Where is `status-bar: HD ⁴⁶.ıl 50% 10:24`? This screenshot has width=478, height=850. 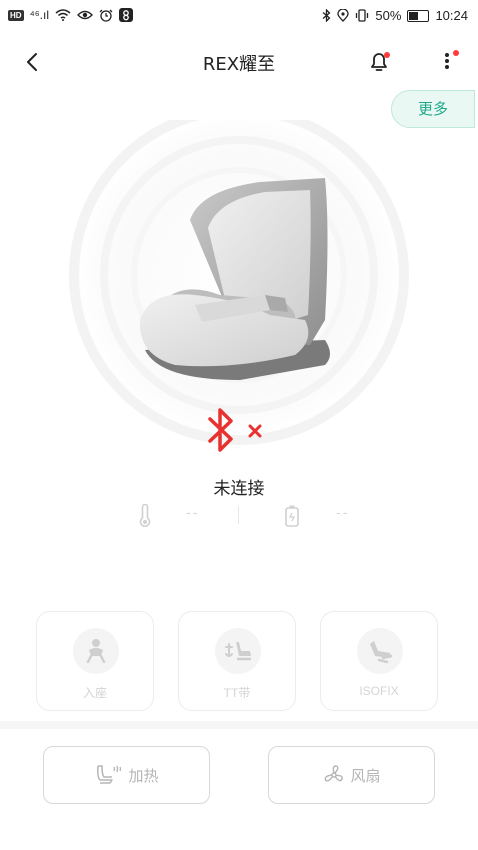 status-bar: HD ⁴⁶.ıl 50% 10:24 is located at coordinates (239, 16).